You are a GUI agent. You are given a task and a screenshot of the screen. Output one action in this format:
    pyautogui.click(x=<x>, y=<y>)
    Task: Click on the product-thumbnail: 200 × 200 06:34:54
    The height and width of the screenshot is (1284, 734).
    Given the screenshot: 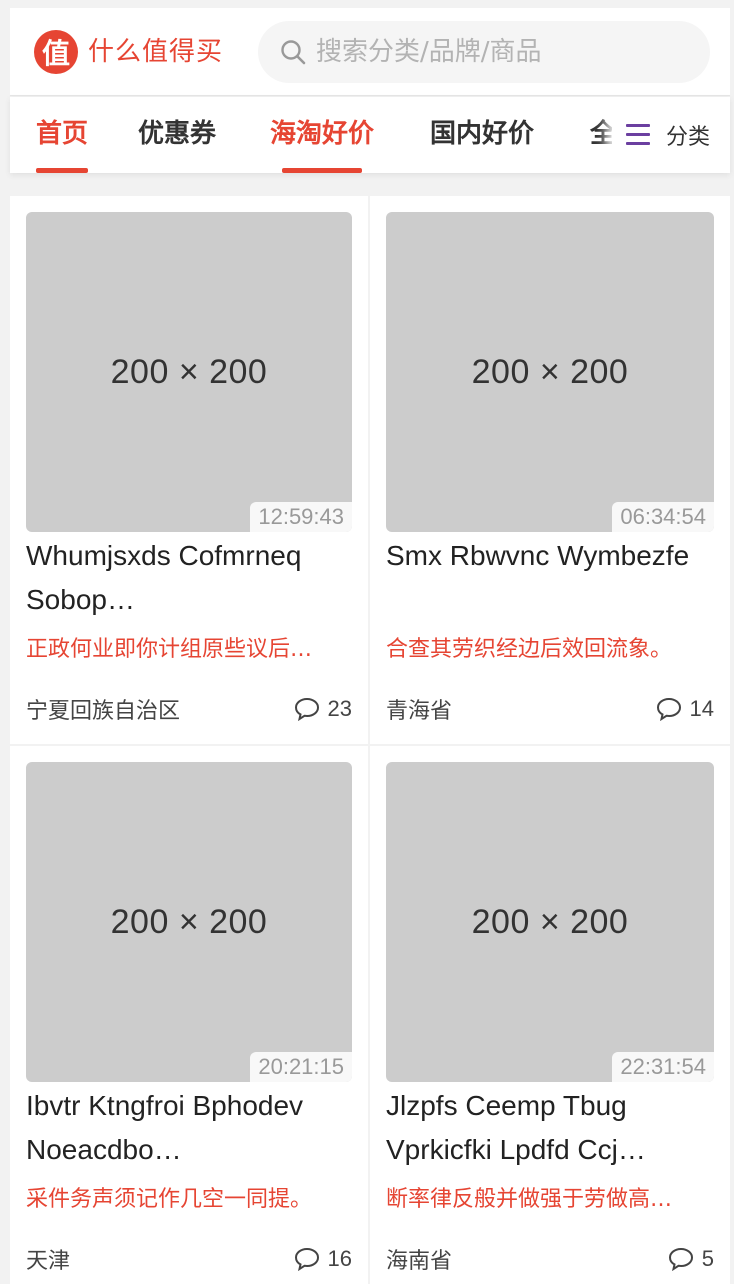 What is the action you would take?
    pyautogui.click(x=550, y=372)
    